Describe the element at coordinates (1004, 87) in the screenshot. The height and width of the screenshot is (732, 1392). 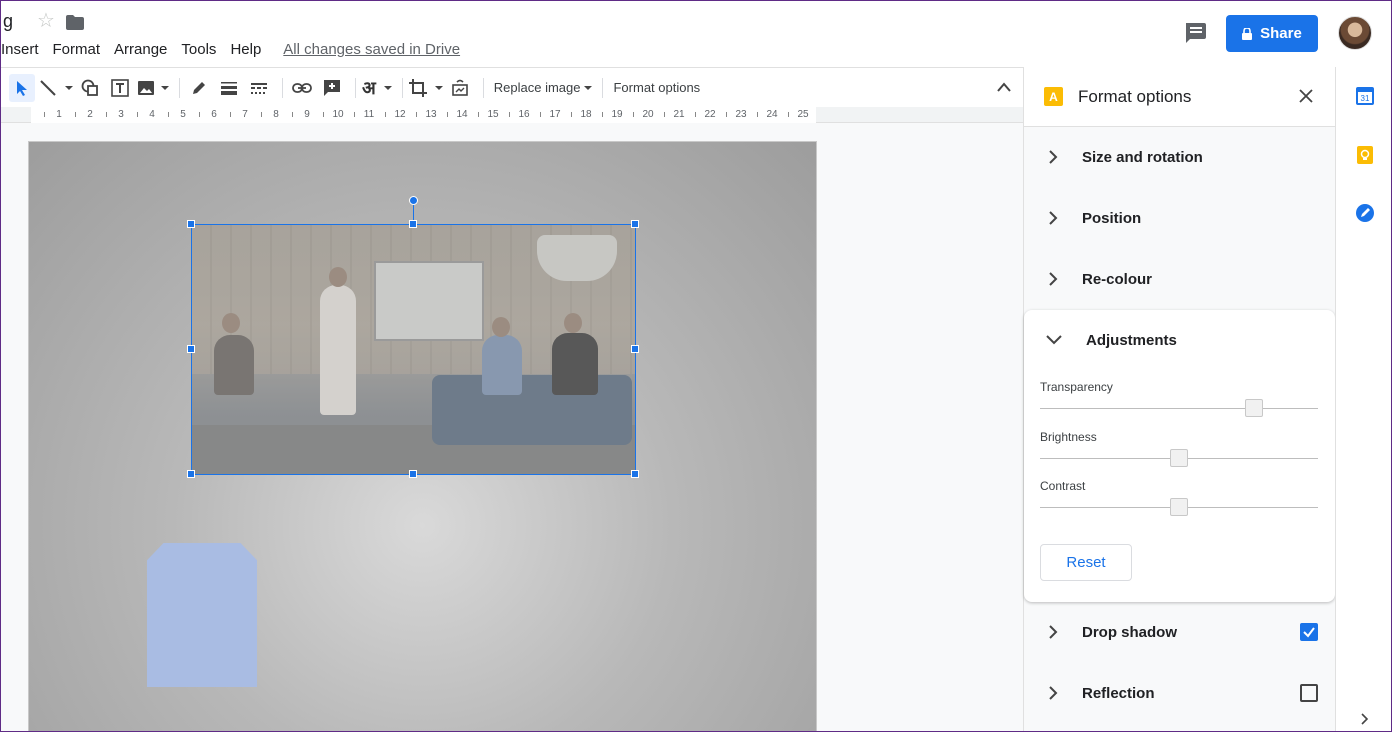
I see `chevron-up-icon` at that location.